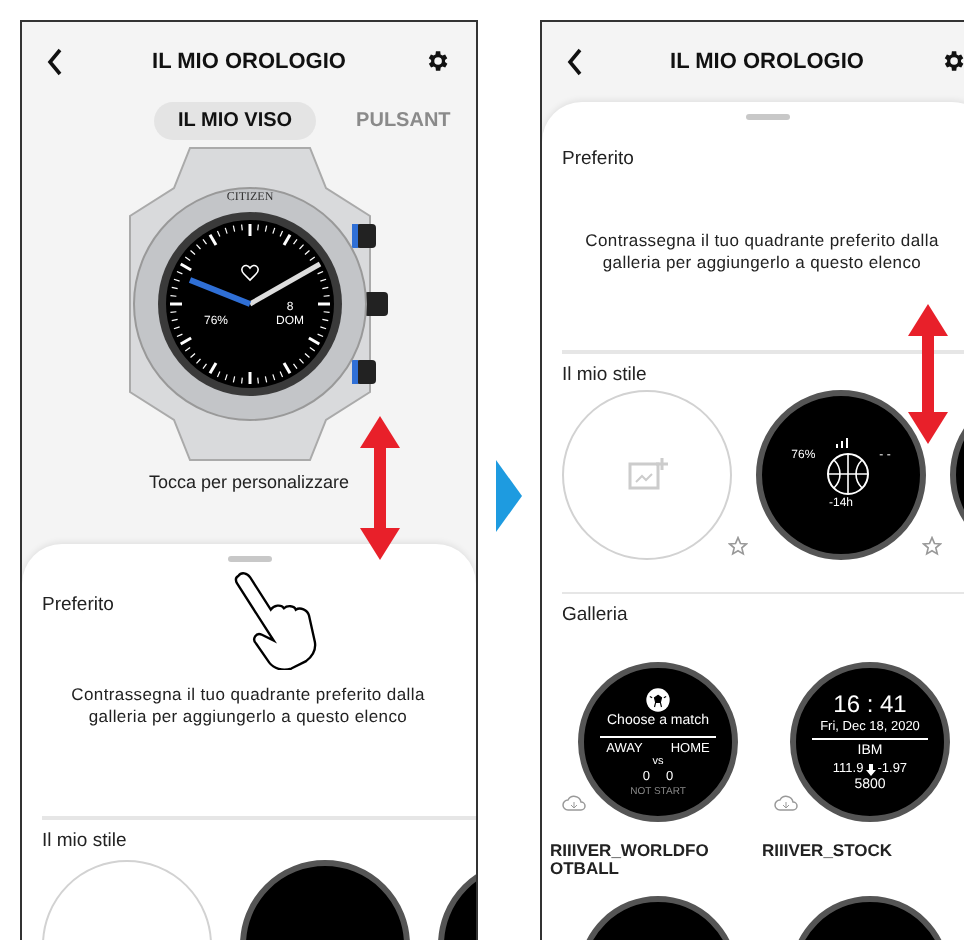  Describe the element at coordinates (509, 496) in the screenshot. I see `next-arrow-icon` at that location.